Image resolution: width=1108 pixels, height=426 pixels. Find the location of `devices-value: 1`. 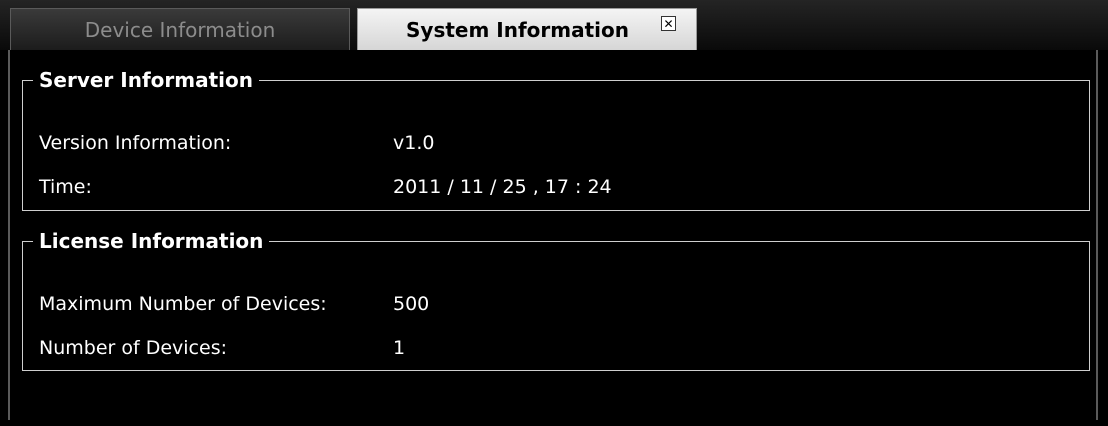

devices-value: 1 is located at coordinates (399, 348).